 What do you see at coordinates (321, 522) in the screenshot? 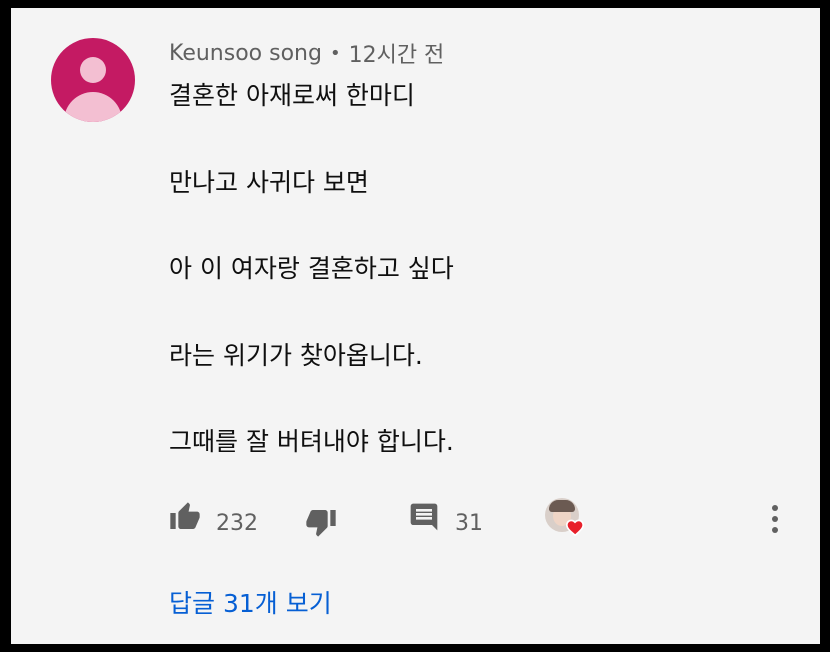
I see `thumbs-down-icon` at bounding box center [321, 522].